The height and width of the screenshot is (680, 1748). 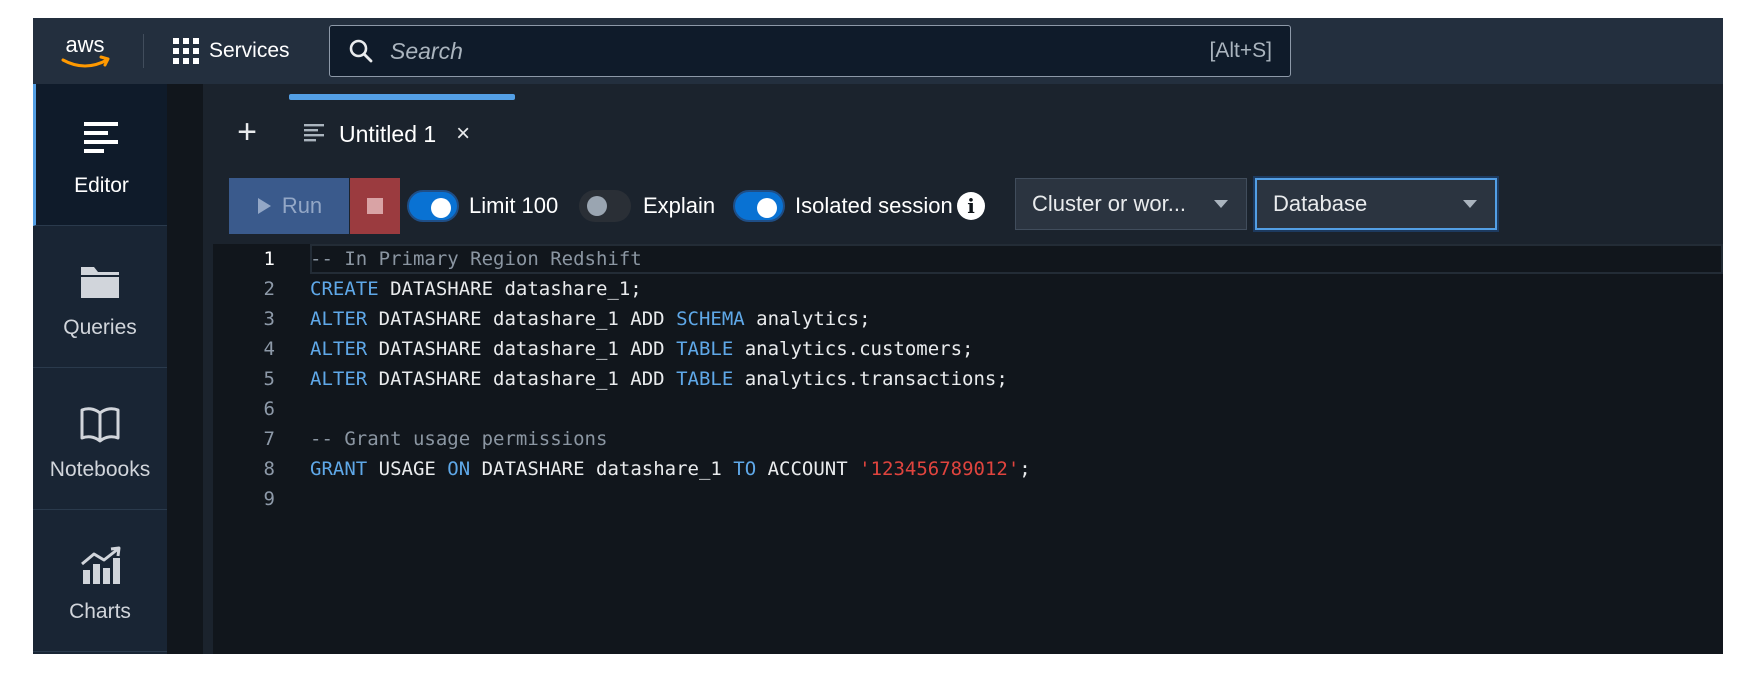 I want to click on top-navigation-bar: aws Services [Alt+S], so click(x=878, y=51).